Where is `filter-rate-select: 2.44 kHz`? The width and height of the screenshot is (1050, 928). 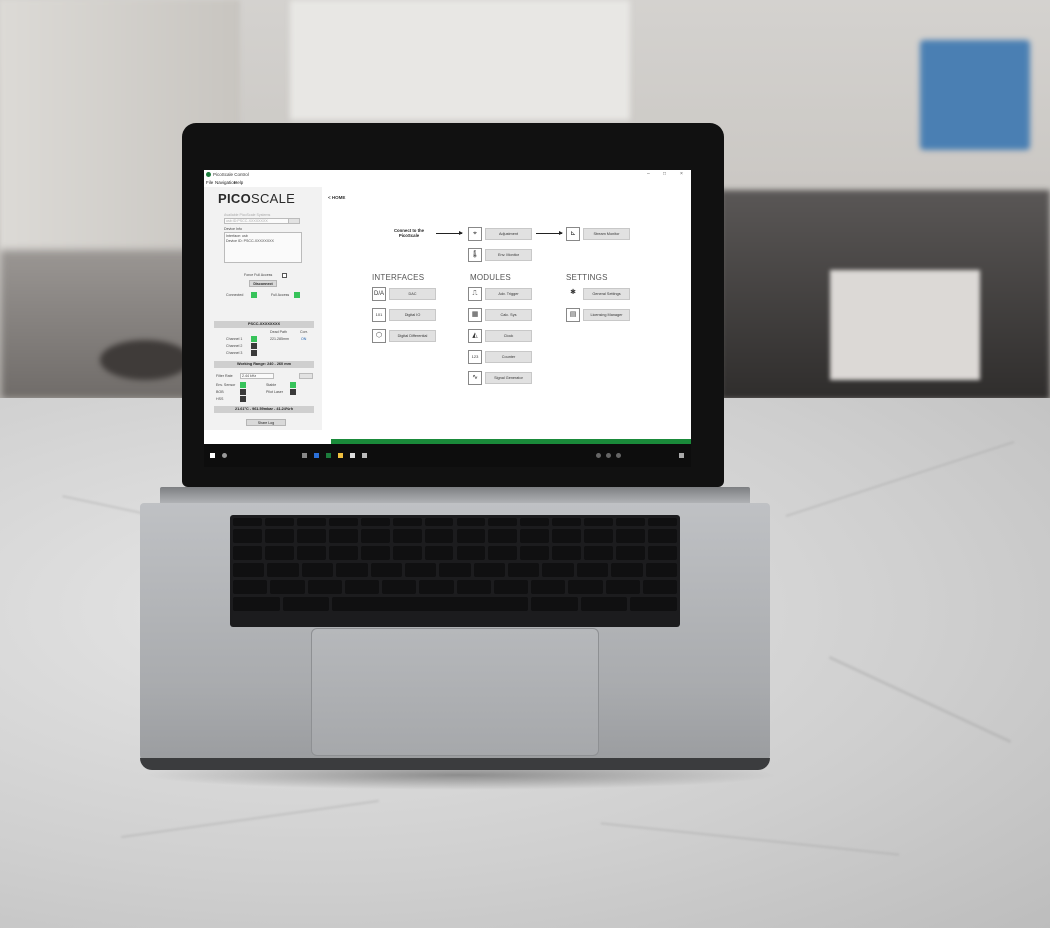 filter-rate-select: 2.44 kHz is located at coordinates (257, 376).